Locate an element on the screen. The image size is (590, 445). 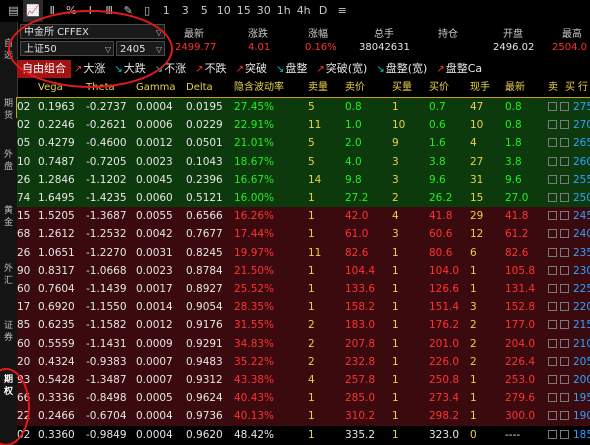
expiry-select: 2405 ▽ is located at coordinates (140, 48).